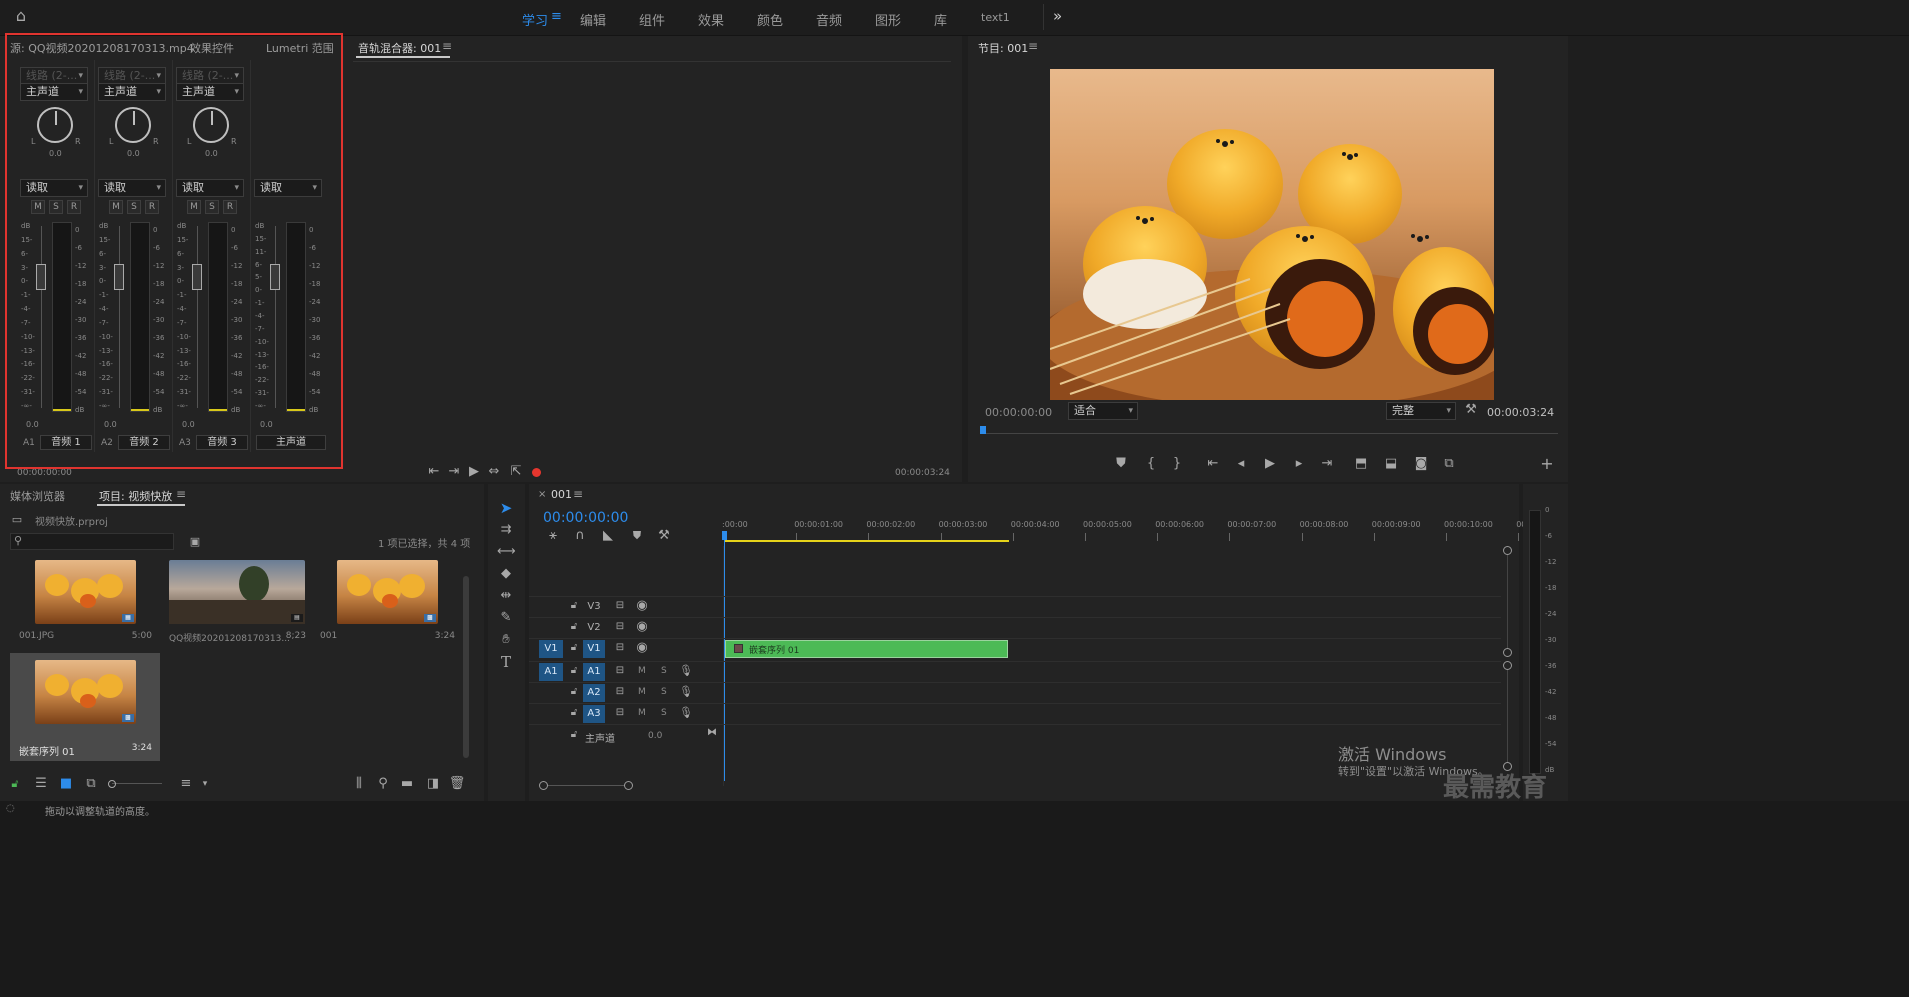 The width and height of the screenshot is (1909, 997). I want to click on track-target: V1, so click(594, 649).